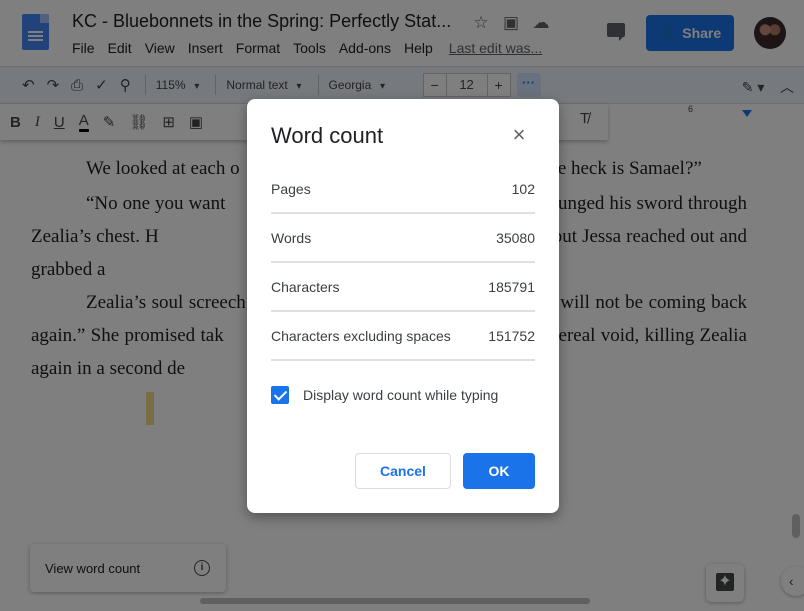  I want to click on cancel-button: Cancel, so click(403, 471).